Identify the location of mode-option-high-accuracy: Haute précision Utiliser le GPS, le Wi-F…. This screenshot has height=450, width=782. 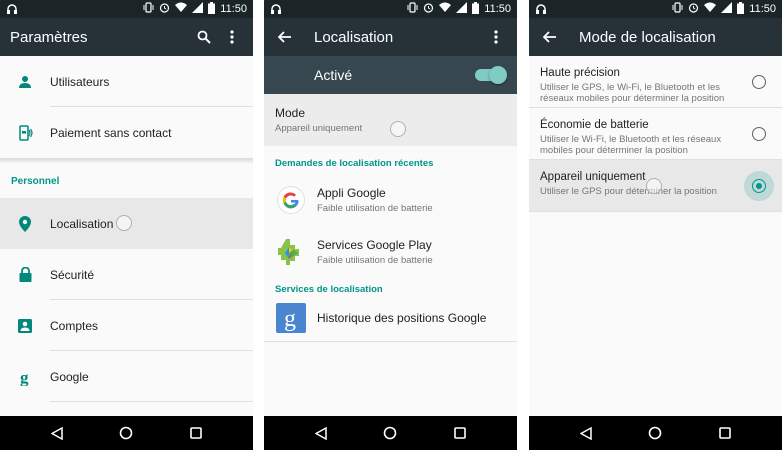
(655, 82).